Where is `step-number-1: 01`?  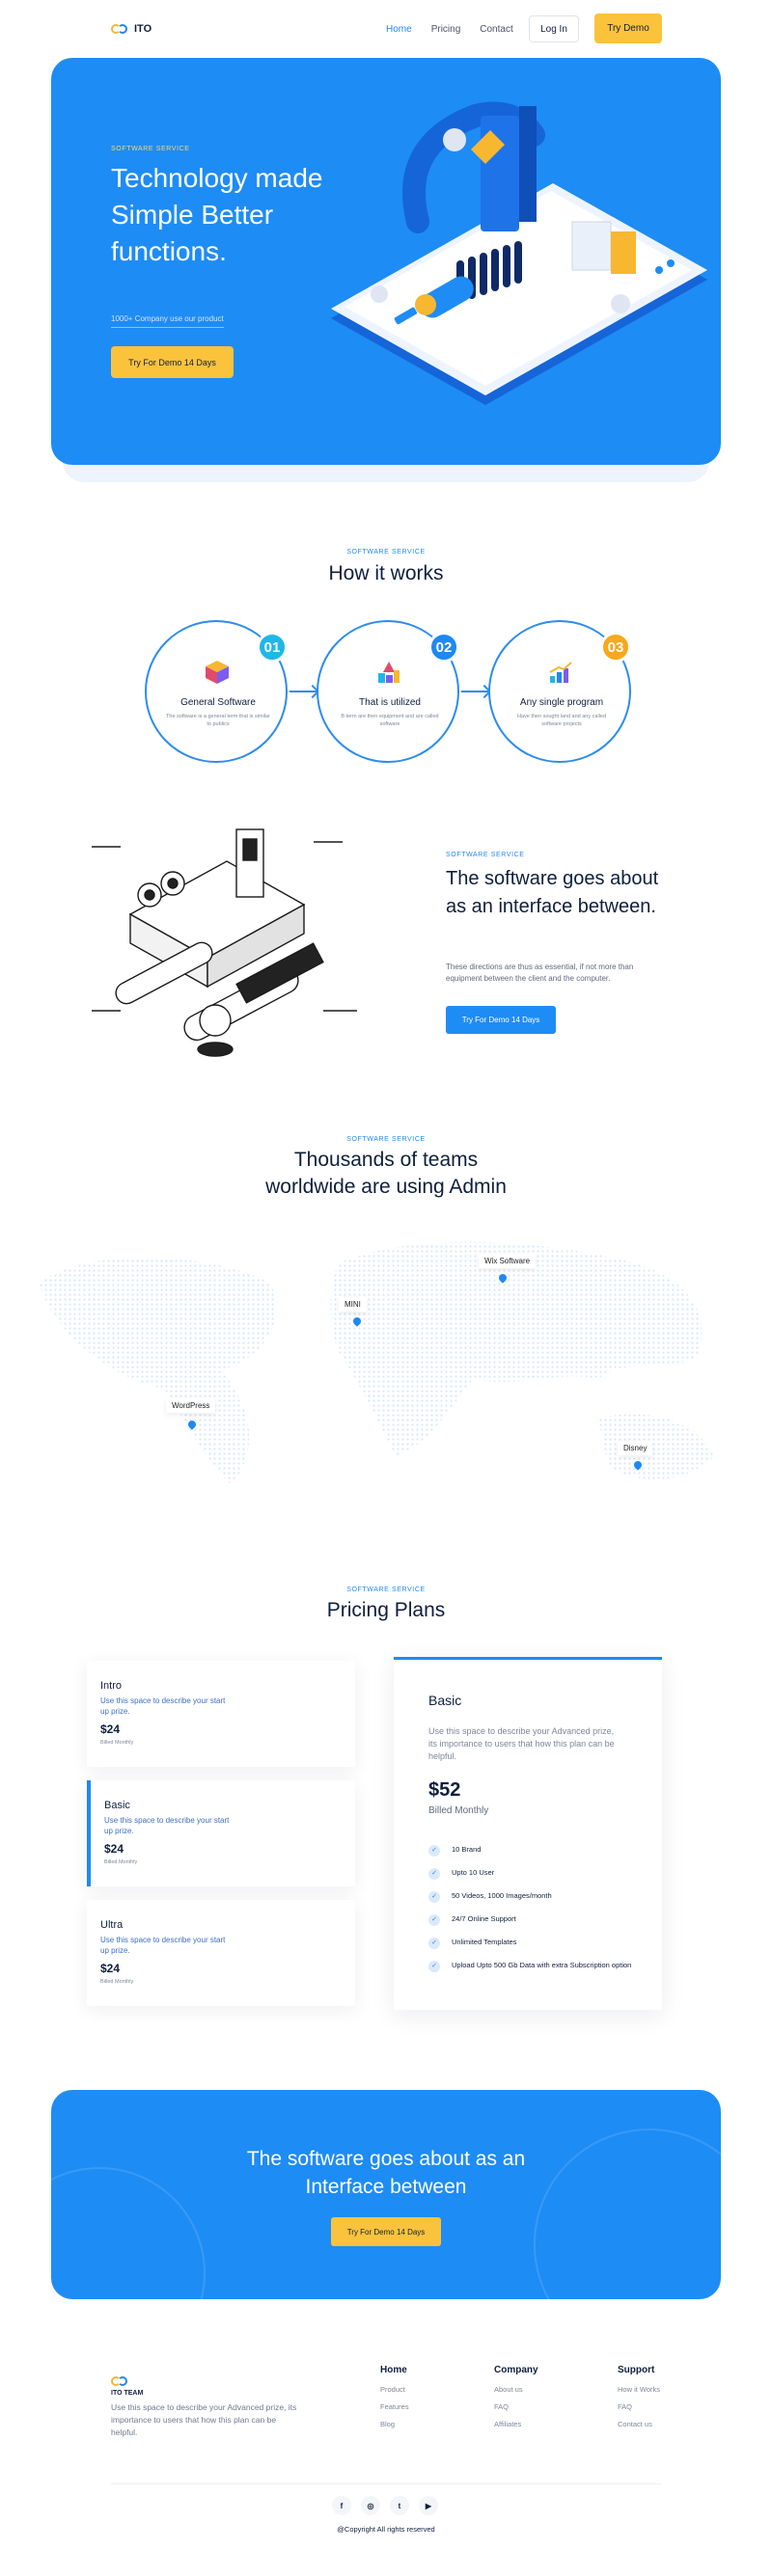 step-number-1: 01 is located at coordinates (272, 647).